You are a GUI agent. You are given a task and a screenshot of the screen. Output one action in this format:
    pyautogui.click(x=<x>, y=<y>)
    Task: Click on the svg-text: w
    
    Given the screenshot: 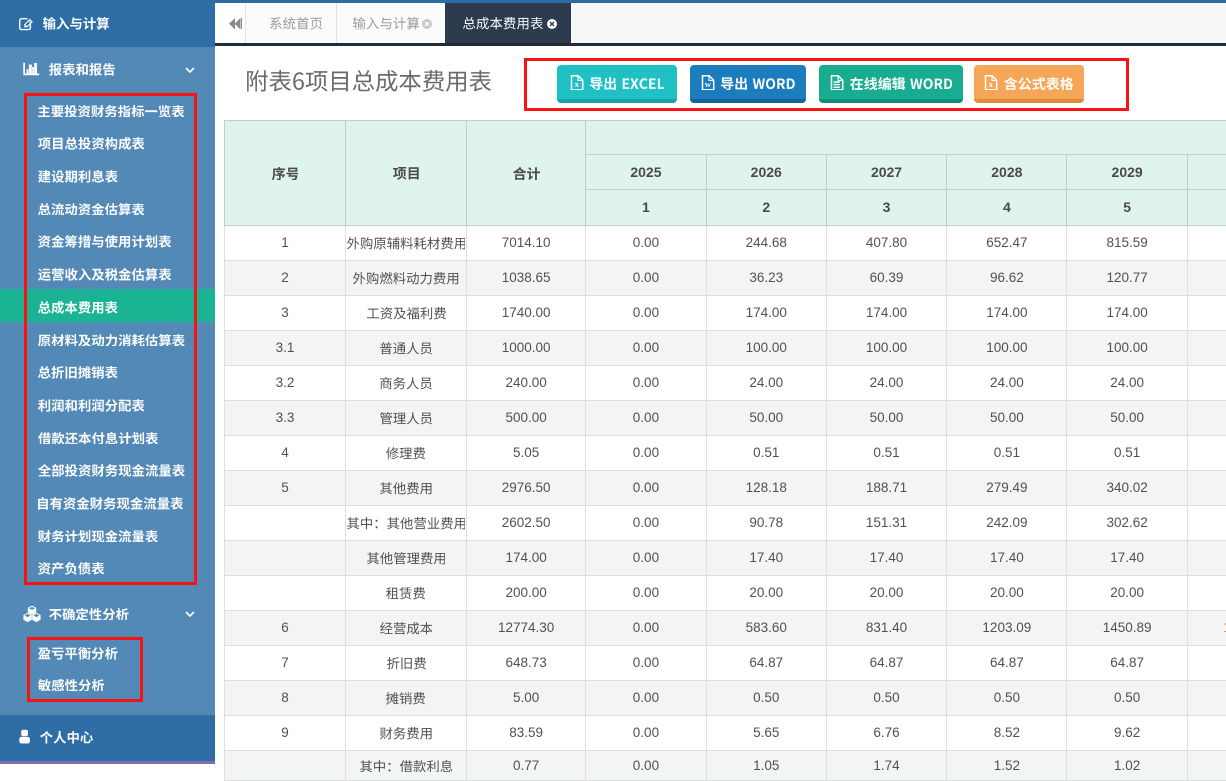 What is the action you would take?
    pyautogui.click(x=708, y=84)
    